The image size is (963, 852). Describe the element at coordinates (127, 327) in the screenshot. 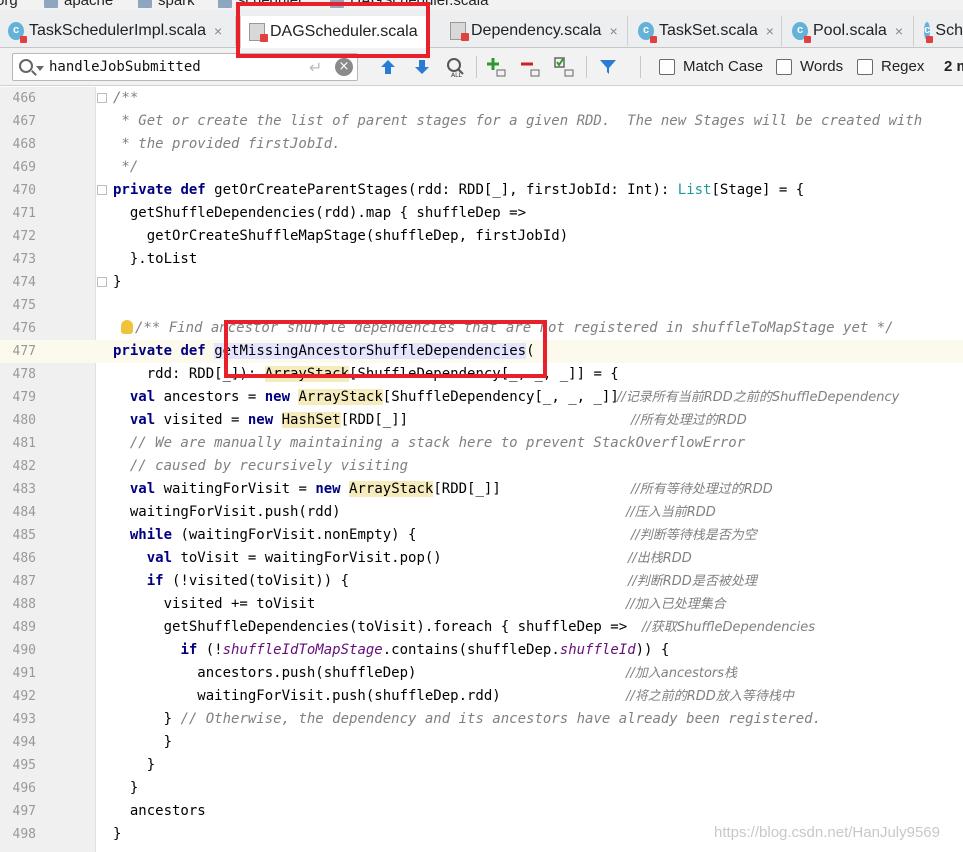

I see `intention-bulb-icon` at that location.